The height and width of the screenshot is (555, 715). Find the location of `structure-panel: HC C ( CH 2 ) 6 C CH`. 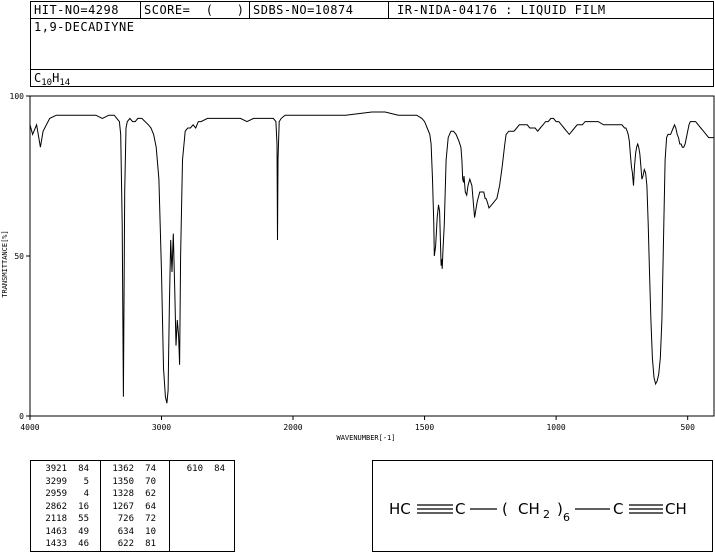

structure-panel: HC C ( CH 2 ) 6 C CH is located at coordinates (542, 506).